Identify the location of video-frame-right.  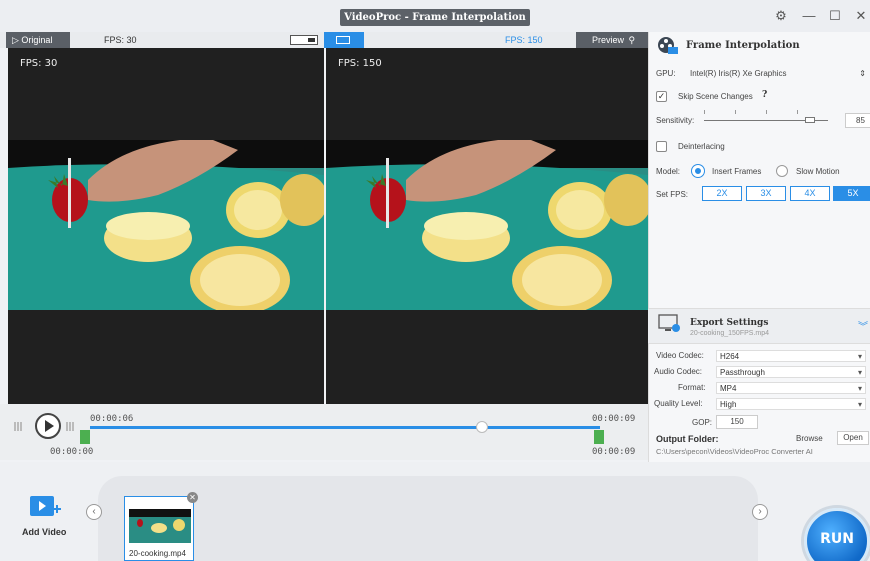
(487, 225).